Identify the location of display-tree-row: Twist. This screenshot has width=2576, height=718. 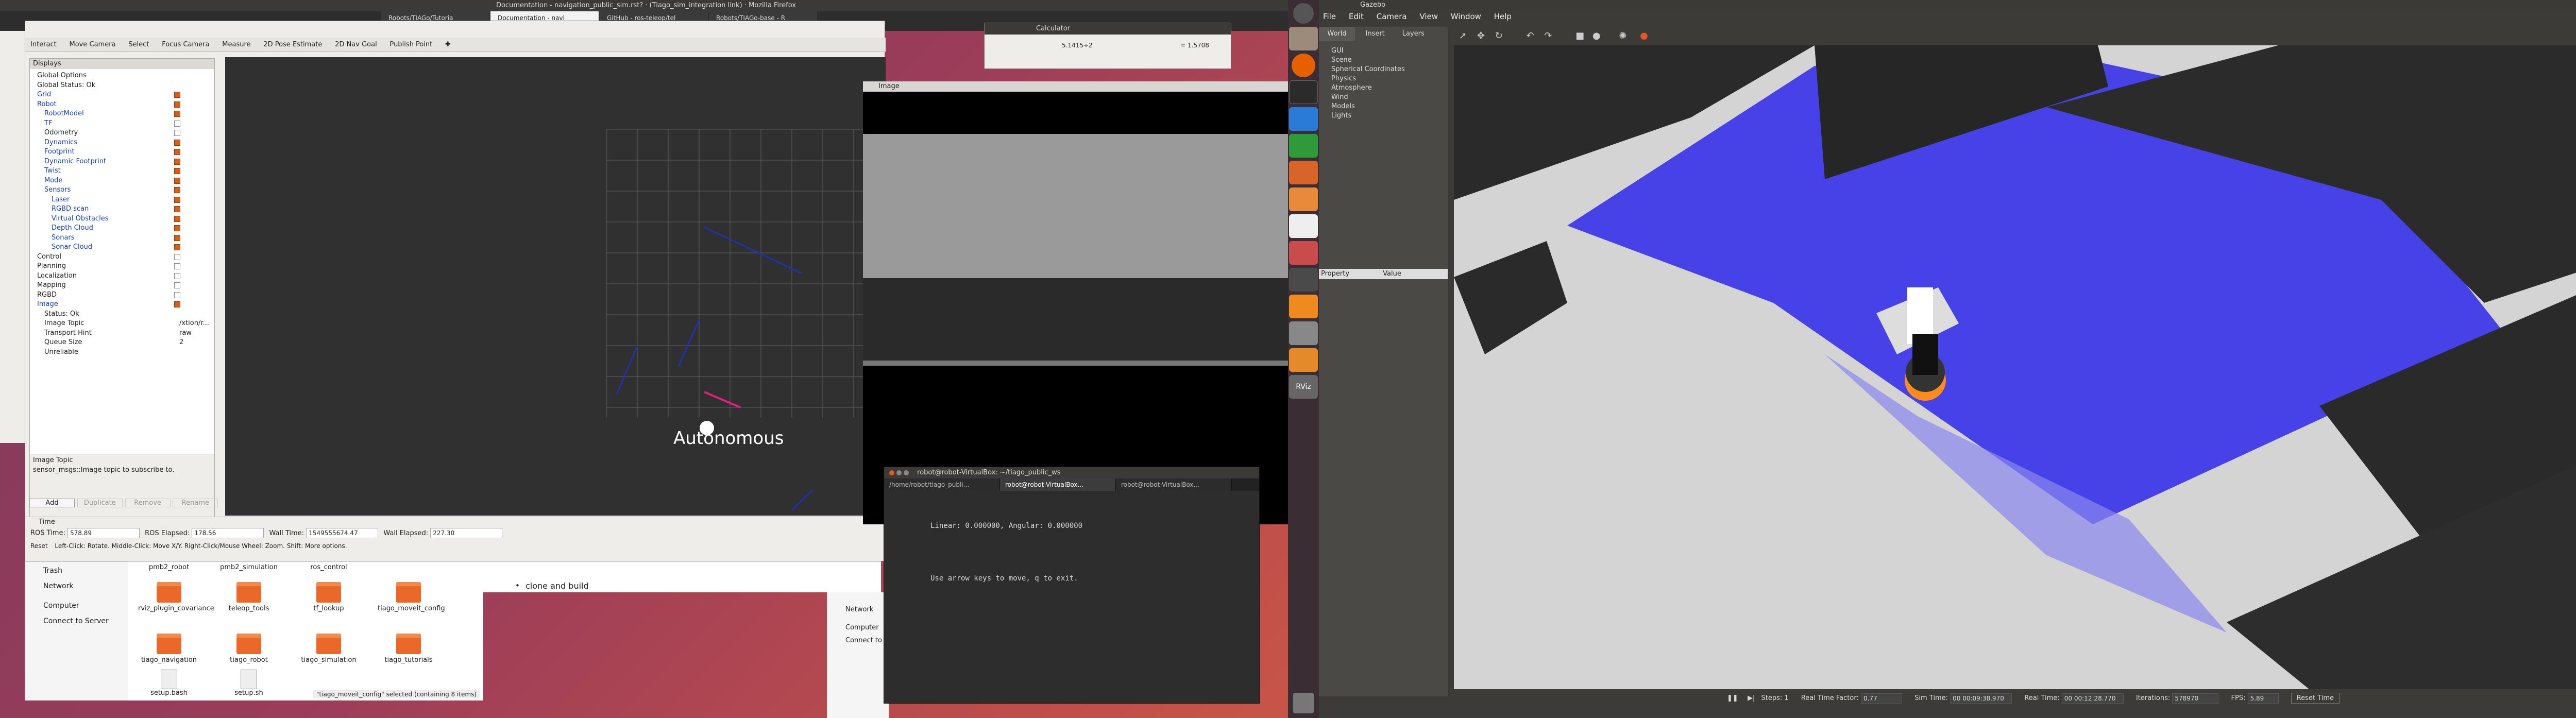
(122, 171).